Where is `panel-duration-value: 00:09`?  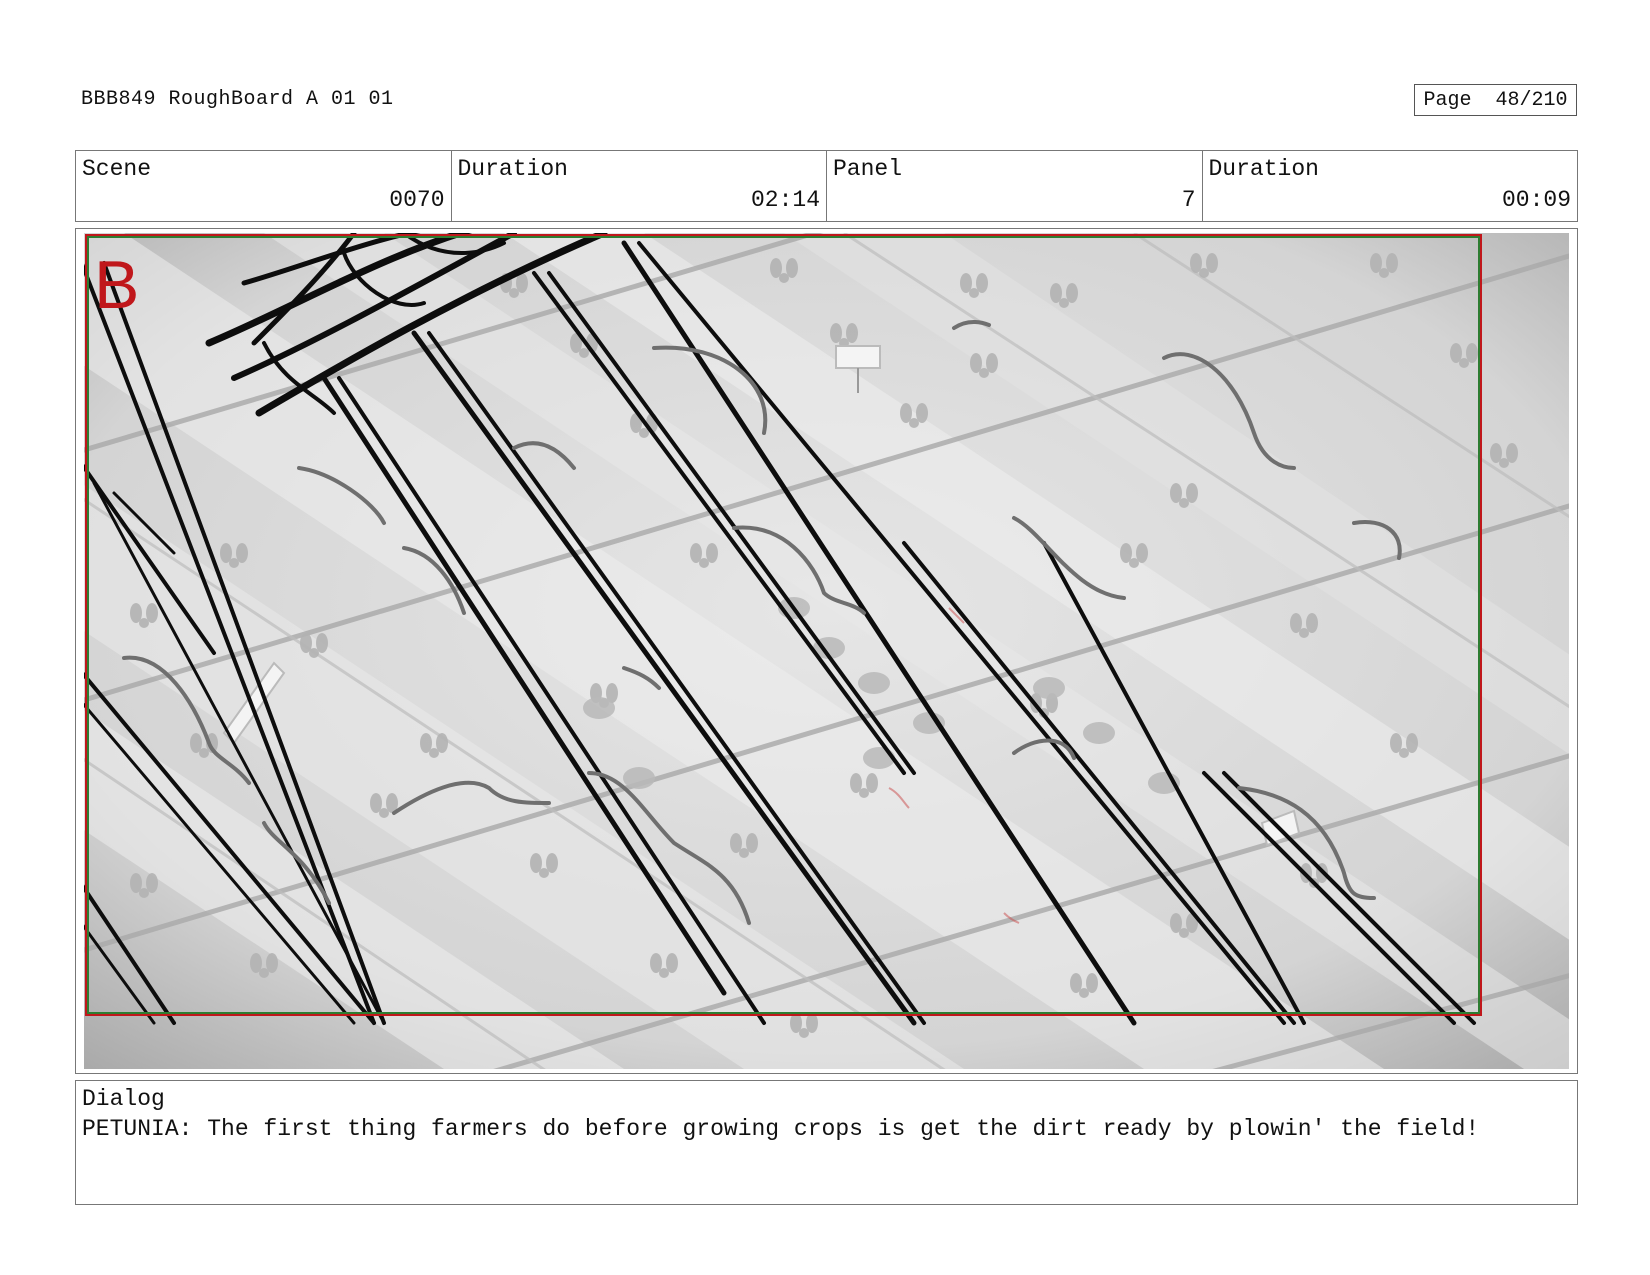
panel-duration-value: 00:09 is located at coordinates (1536, 200).